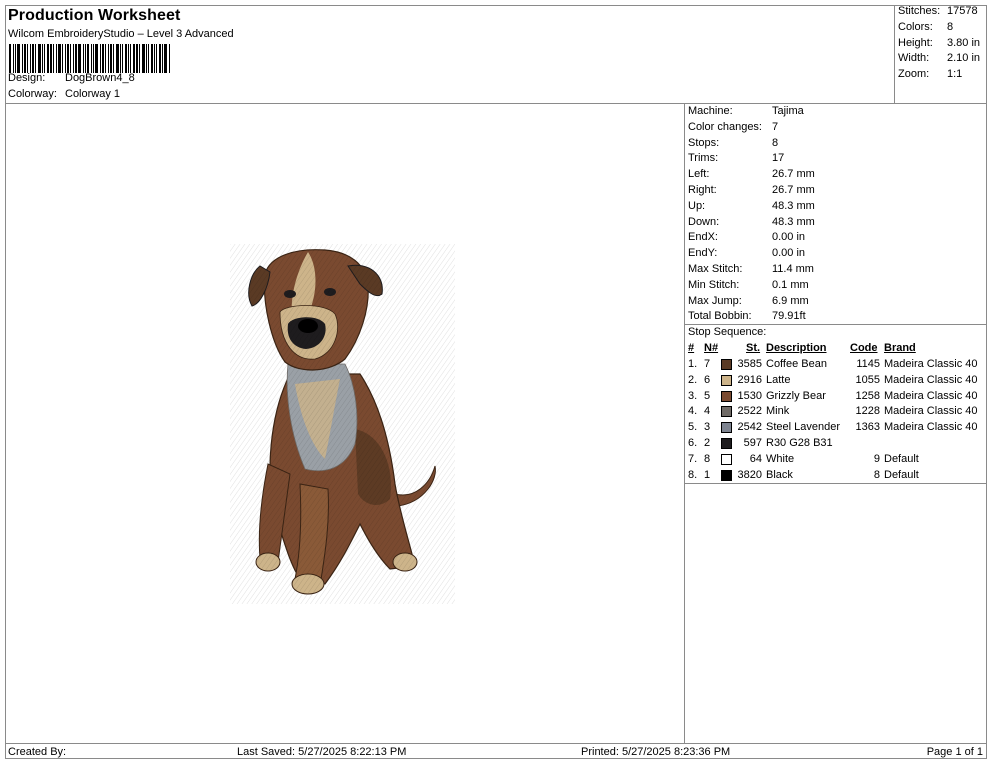 Image resolution: width=990 pixels, height=762 pixels. What do you see at coordinates (793, 269) in the screenshot?
I see `info-value: 11.4 mm` at bounding box center [793, 269].